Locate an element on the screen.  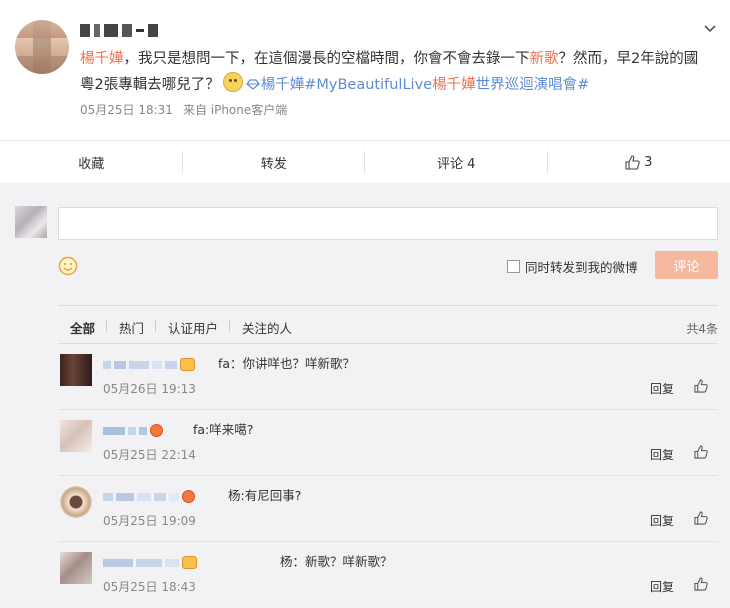
comment-button: 评论 4 is located at coordinates (456, 162).